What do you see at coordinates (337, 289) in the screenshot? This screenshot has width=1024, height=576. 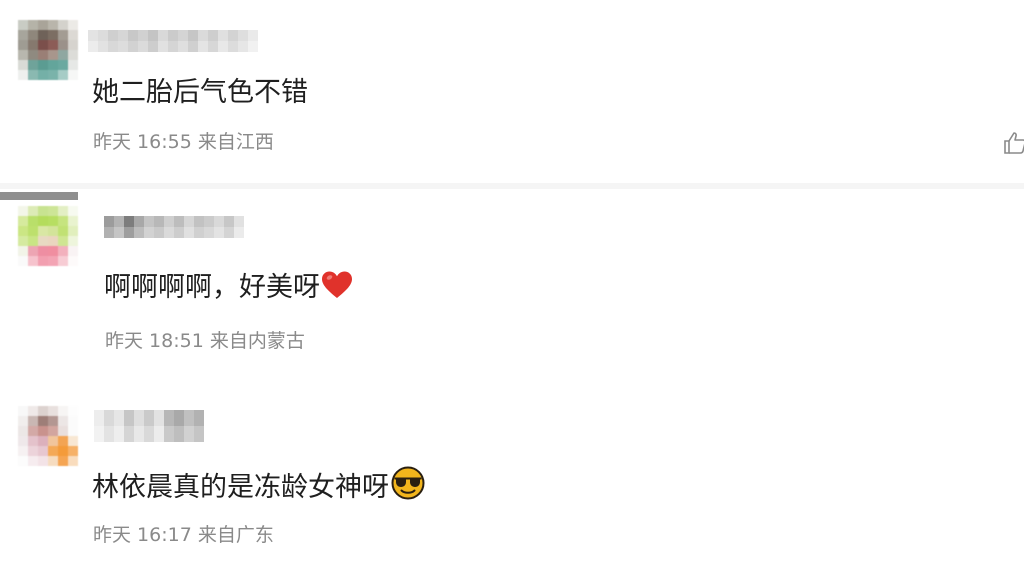 I see `heart-emoji` at bounding box center [337, 289].